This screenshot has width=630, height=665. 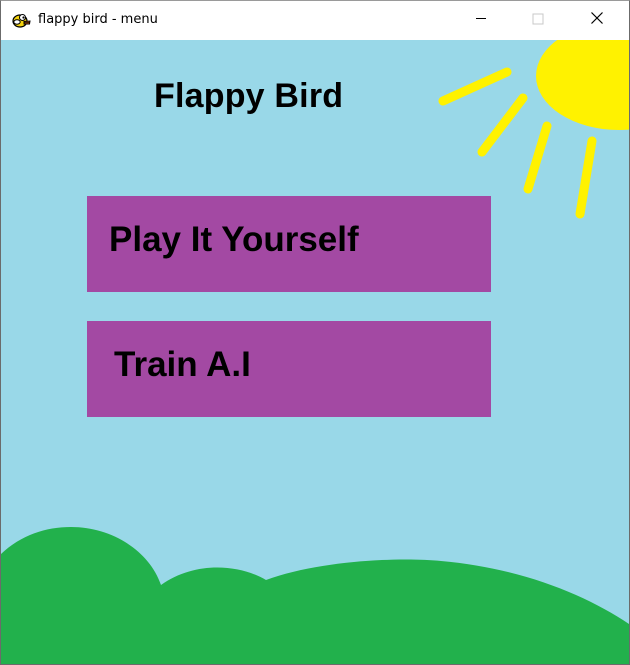 I want to click on minimize-icon, so click(x=481, y=21).